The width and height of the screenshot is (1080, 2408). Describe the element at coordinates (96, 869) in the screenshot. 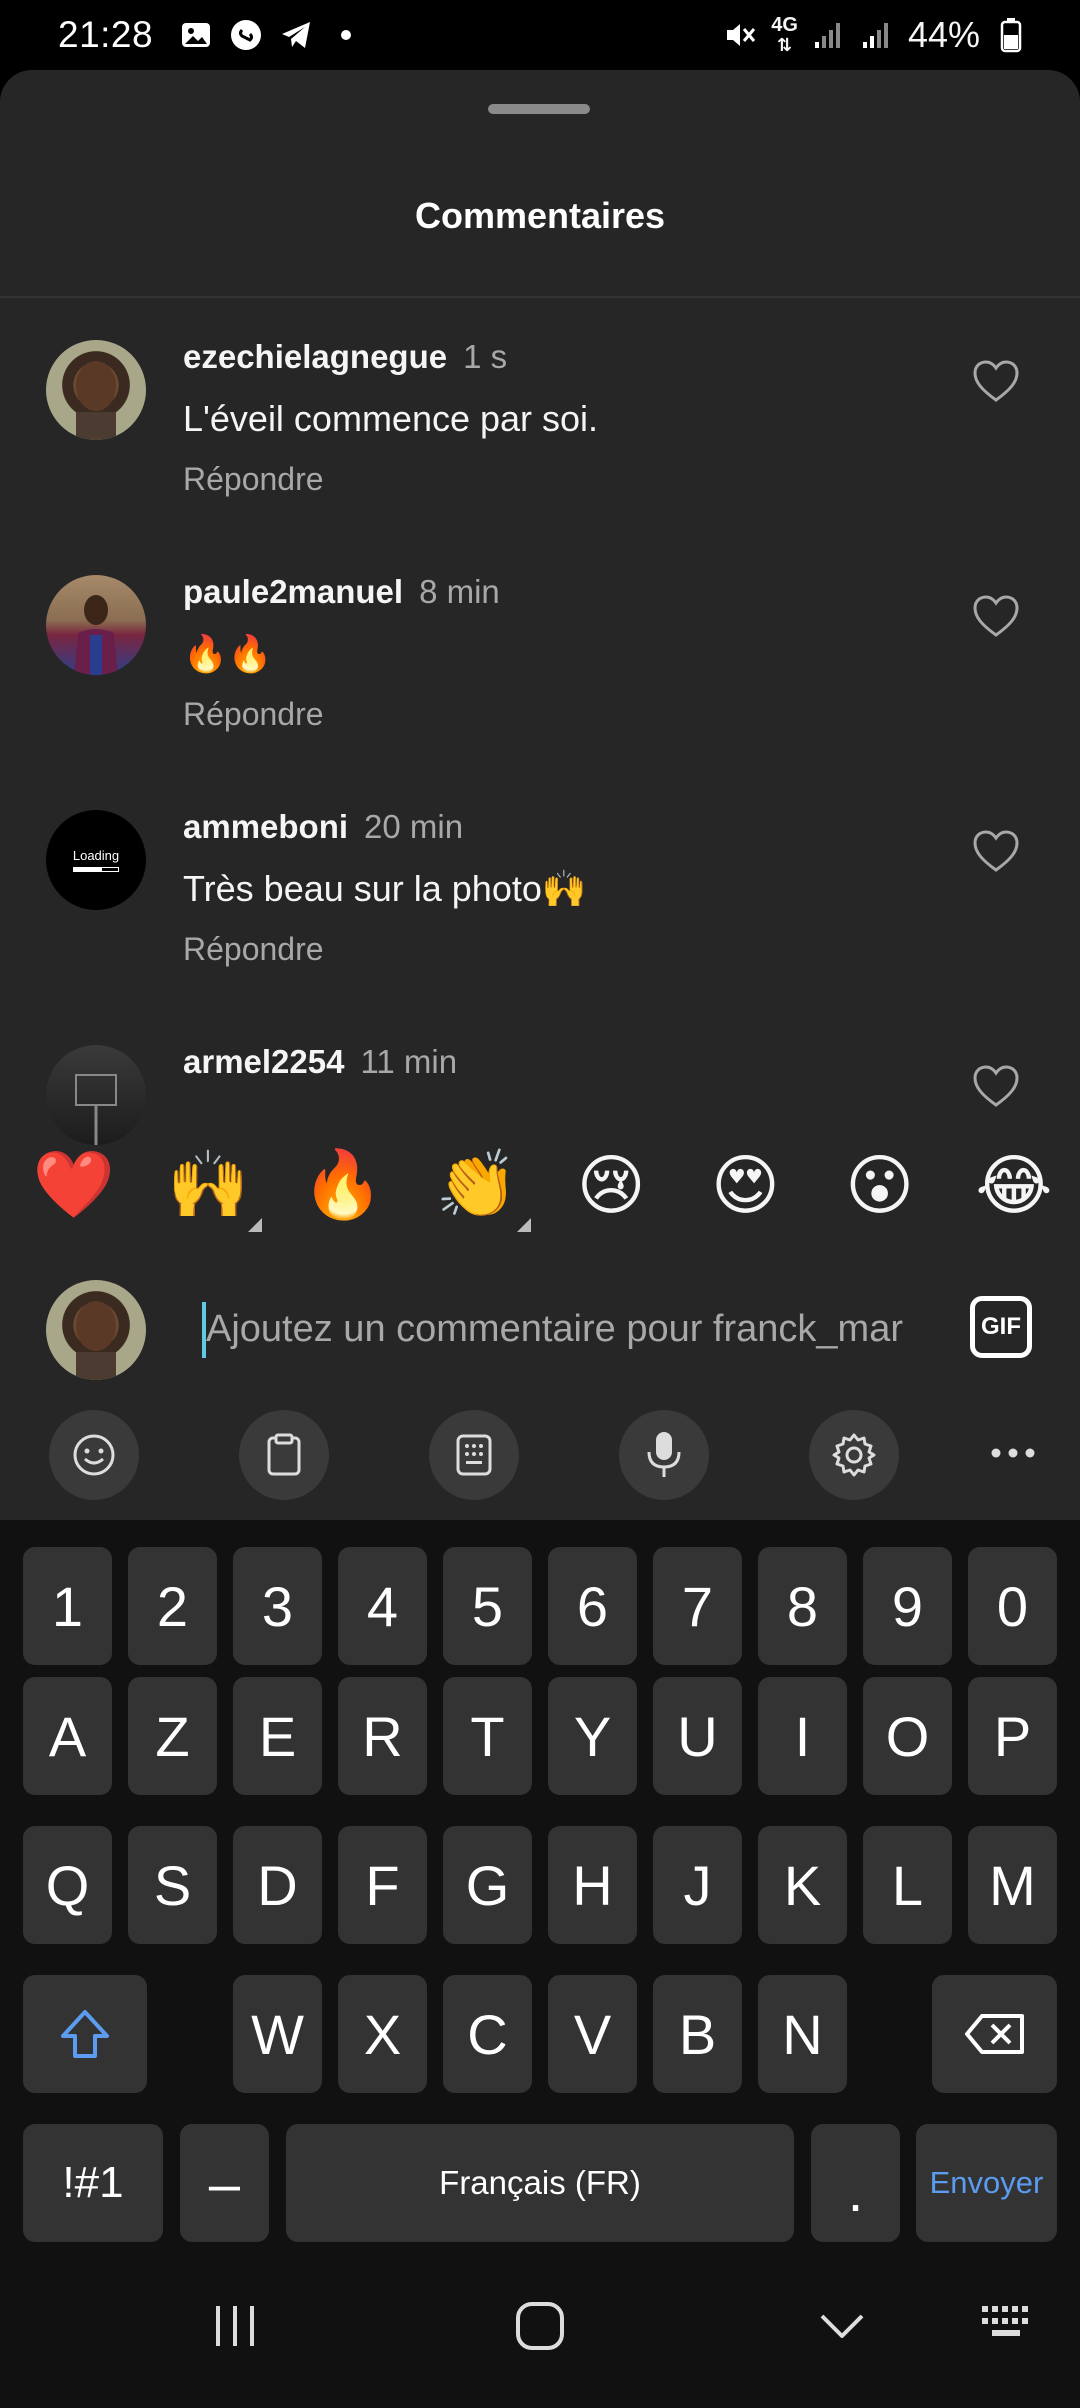

I see `avatar-loading-bar` at that location.